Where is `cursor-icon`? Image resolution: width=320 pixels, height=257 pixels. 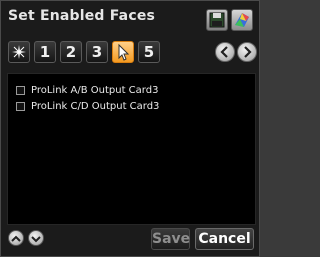 cursor-icon is located at coordinates (124, 52).